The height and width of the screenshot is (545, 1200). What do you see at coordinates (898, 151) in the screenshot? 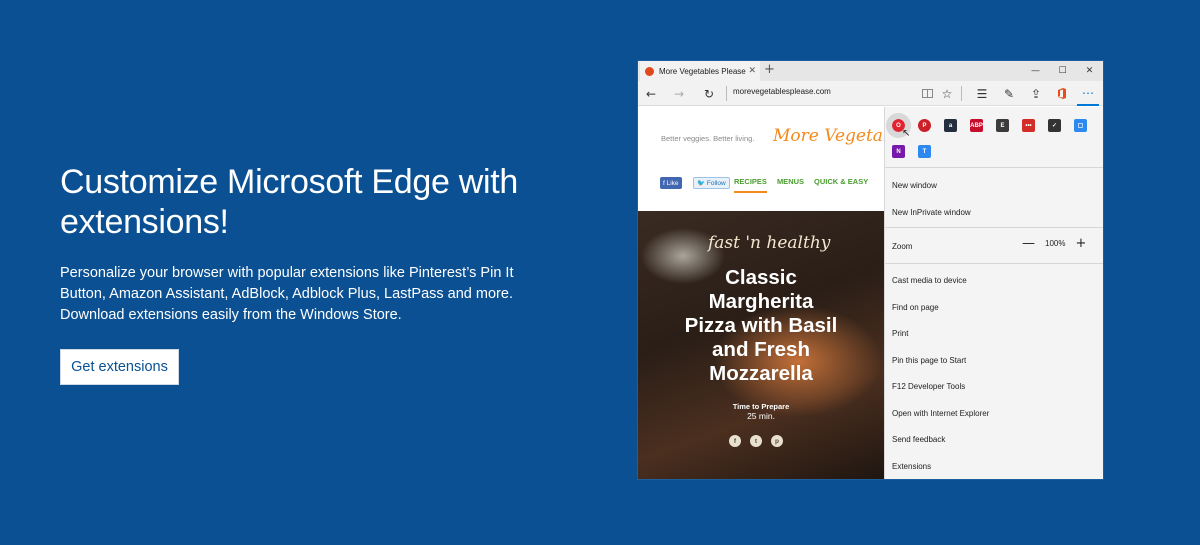
I see `onenote-icon: N` at bounding box center [898, 151].